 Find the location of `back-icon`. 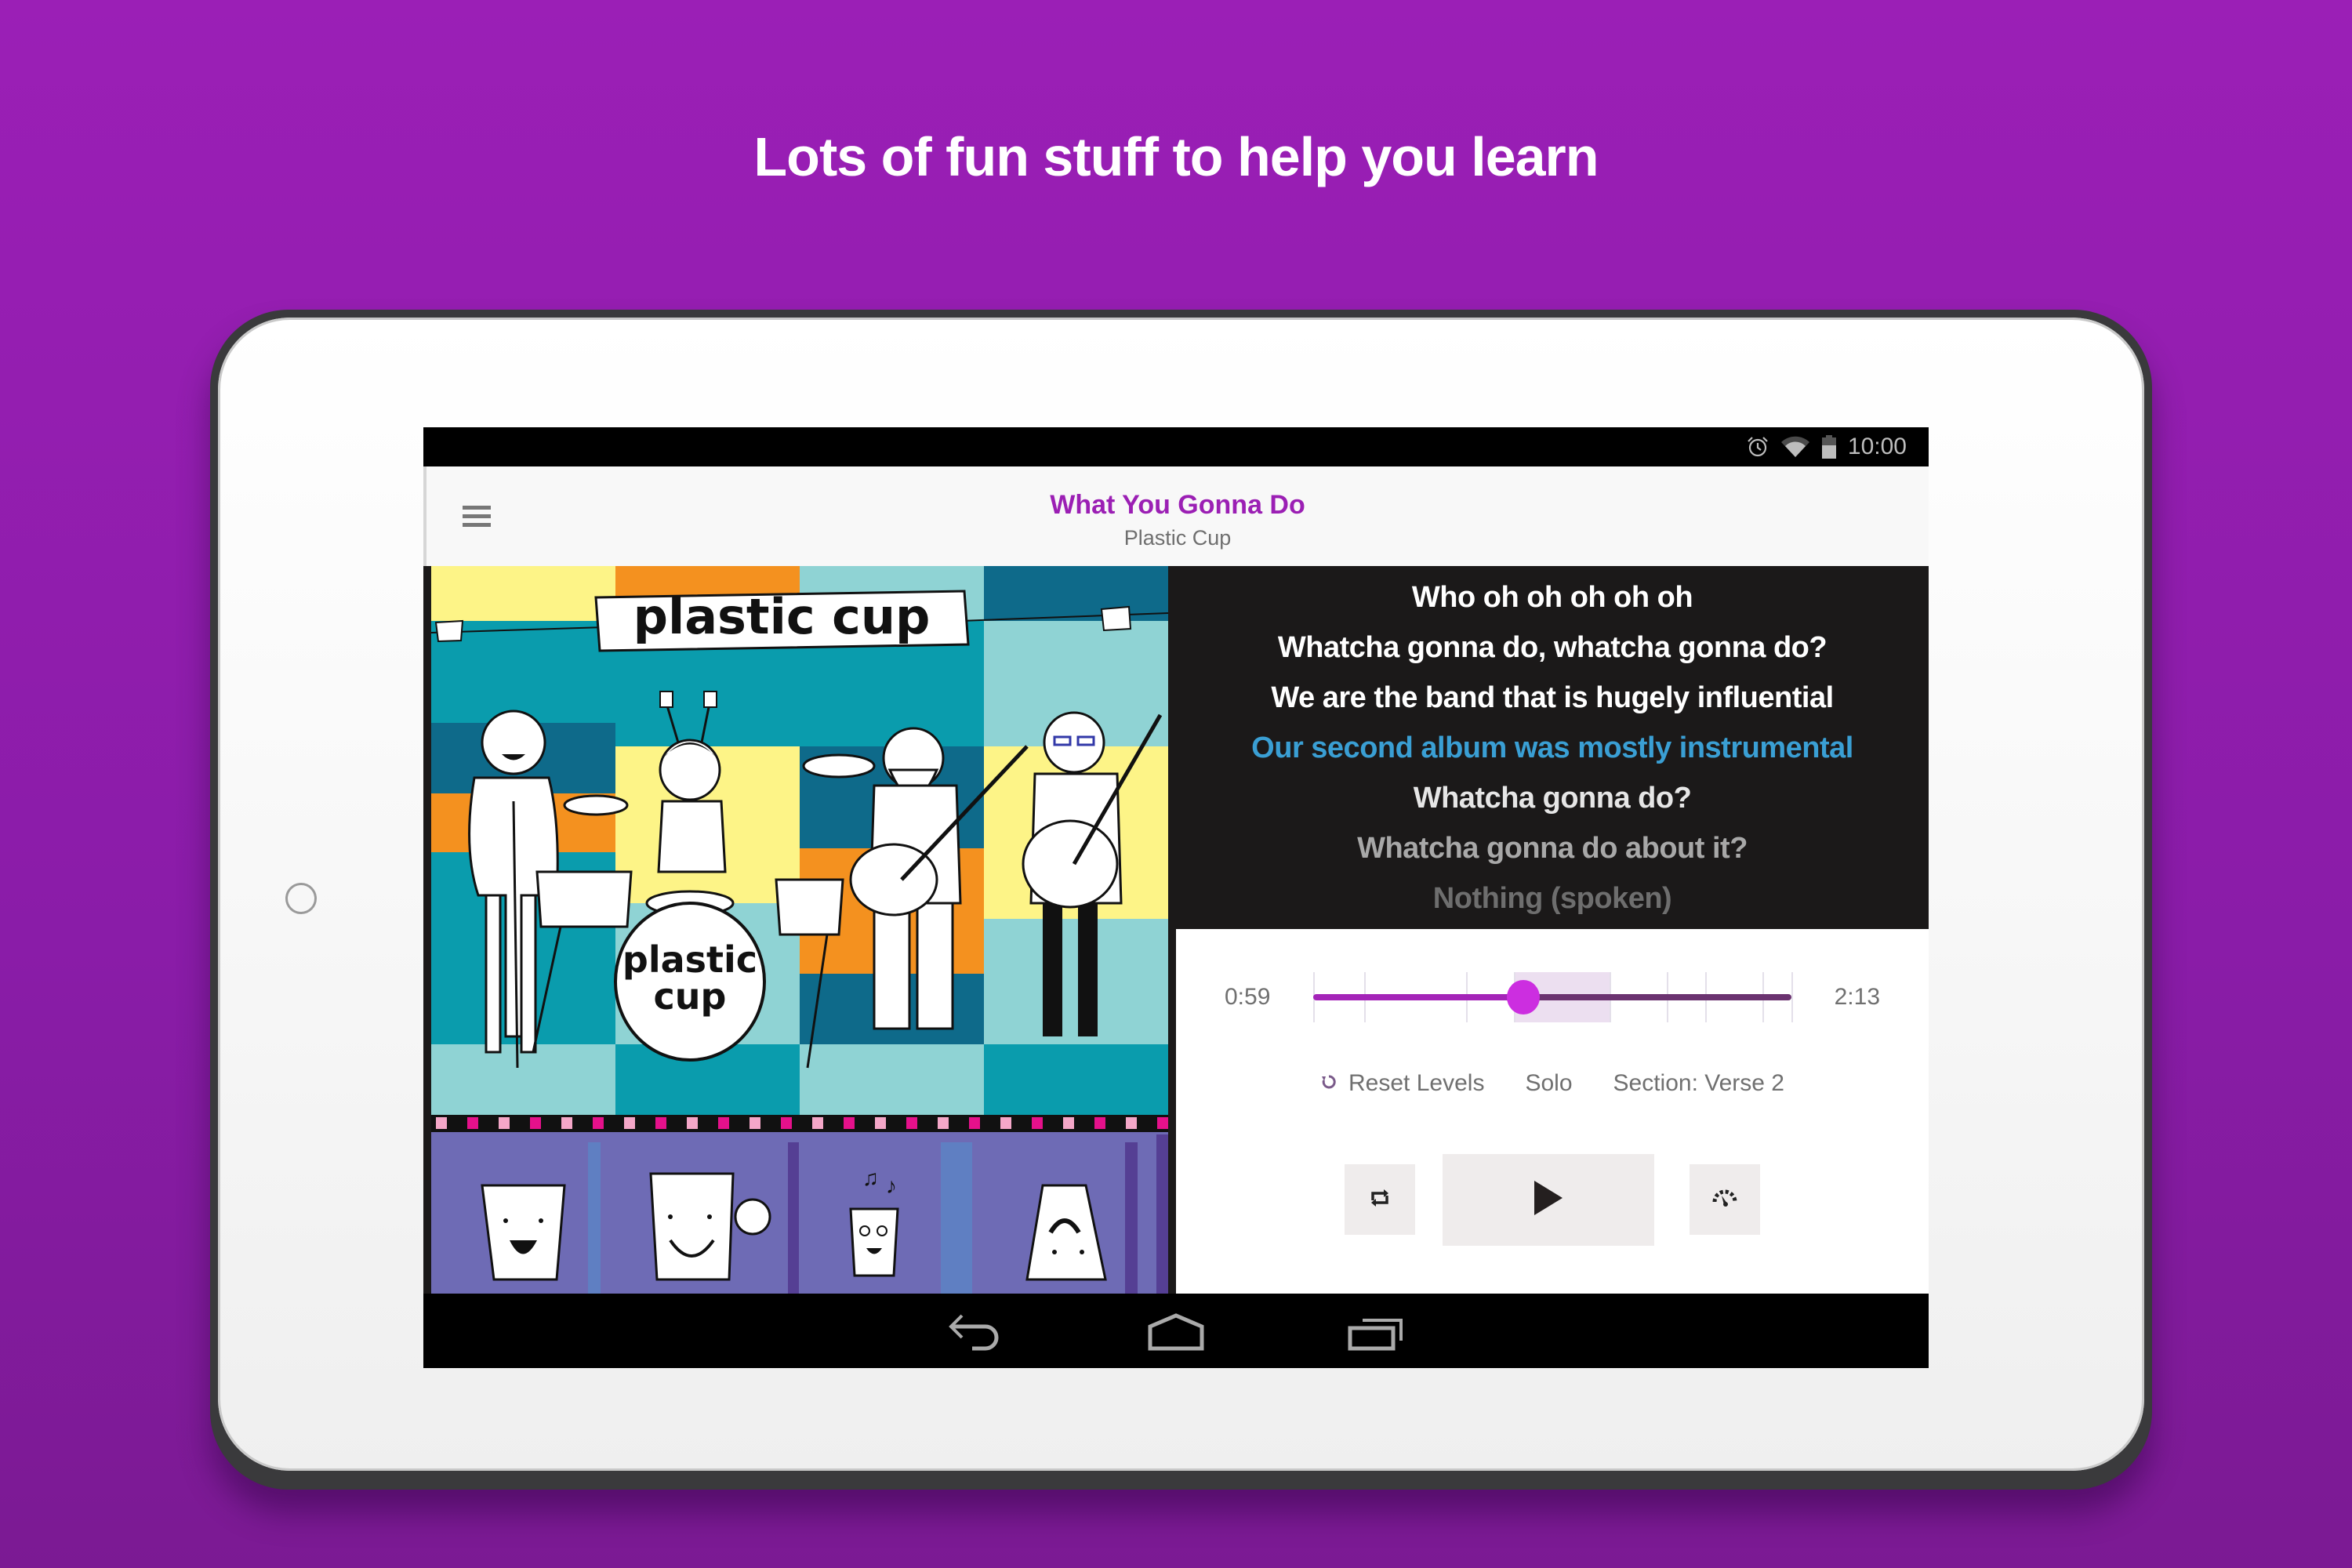

back-icon is located at coordinates (972, 1332).